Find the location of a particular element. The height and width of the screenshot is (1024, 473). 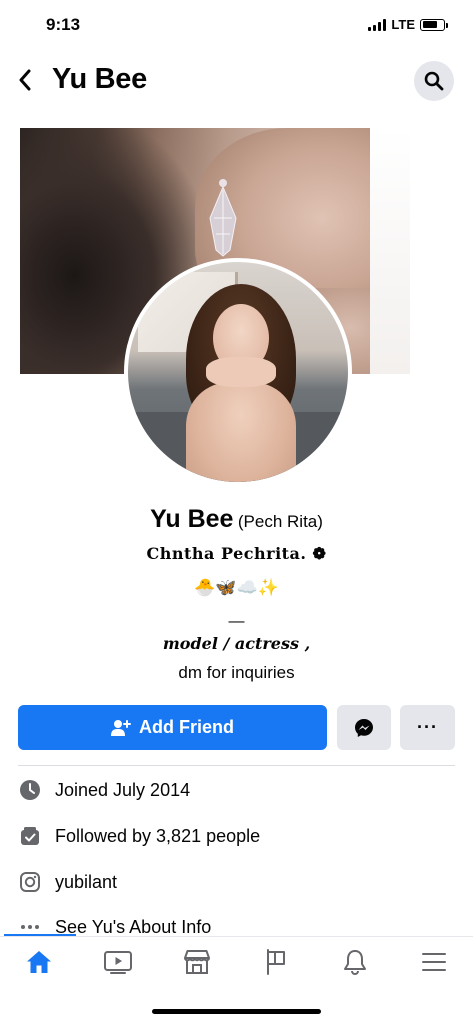

info-text: yubilant is located at coordinates (86, 881).